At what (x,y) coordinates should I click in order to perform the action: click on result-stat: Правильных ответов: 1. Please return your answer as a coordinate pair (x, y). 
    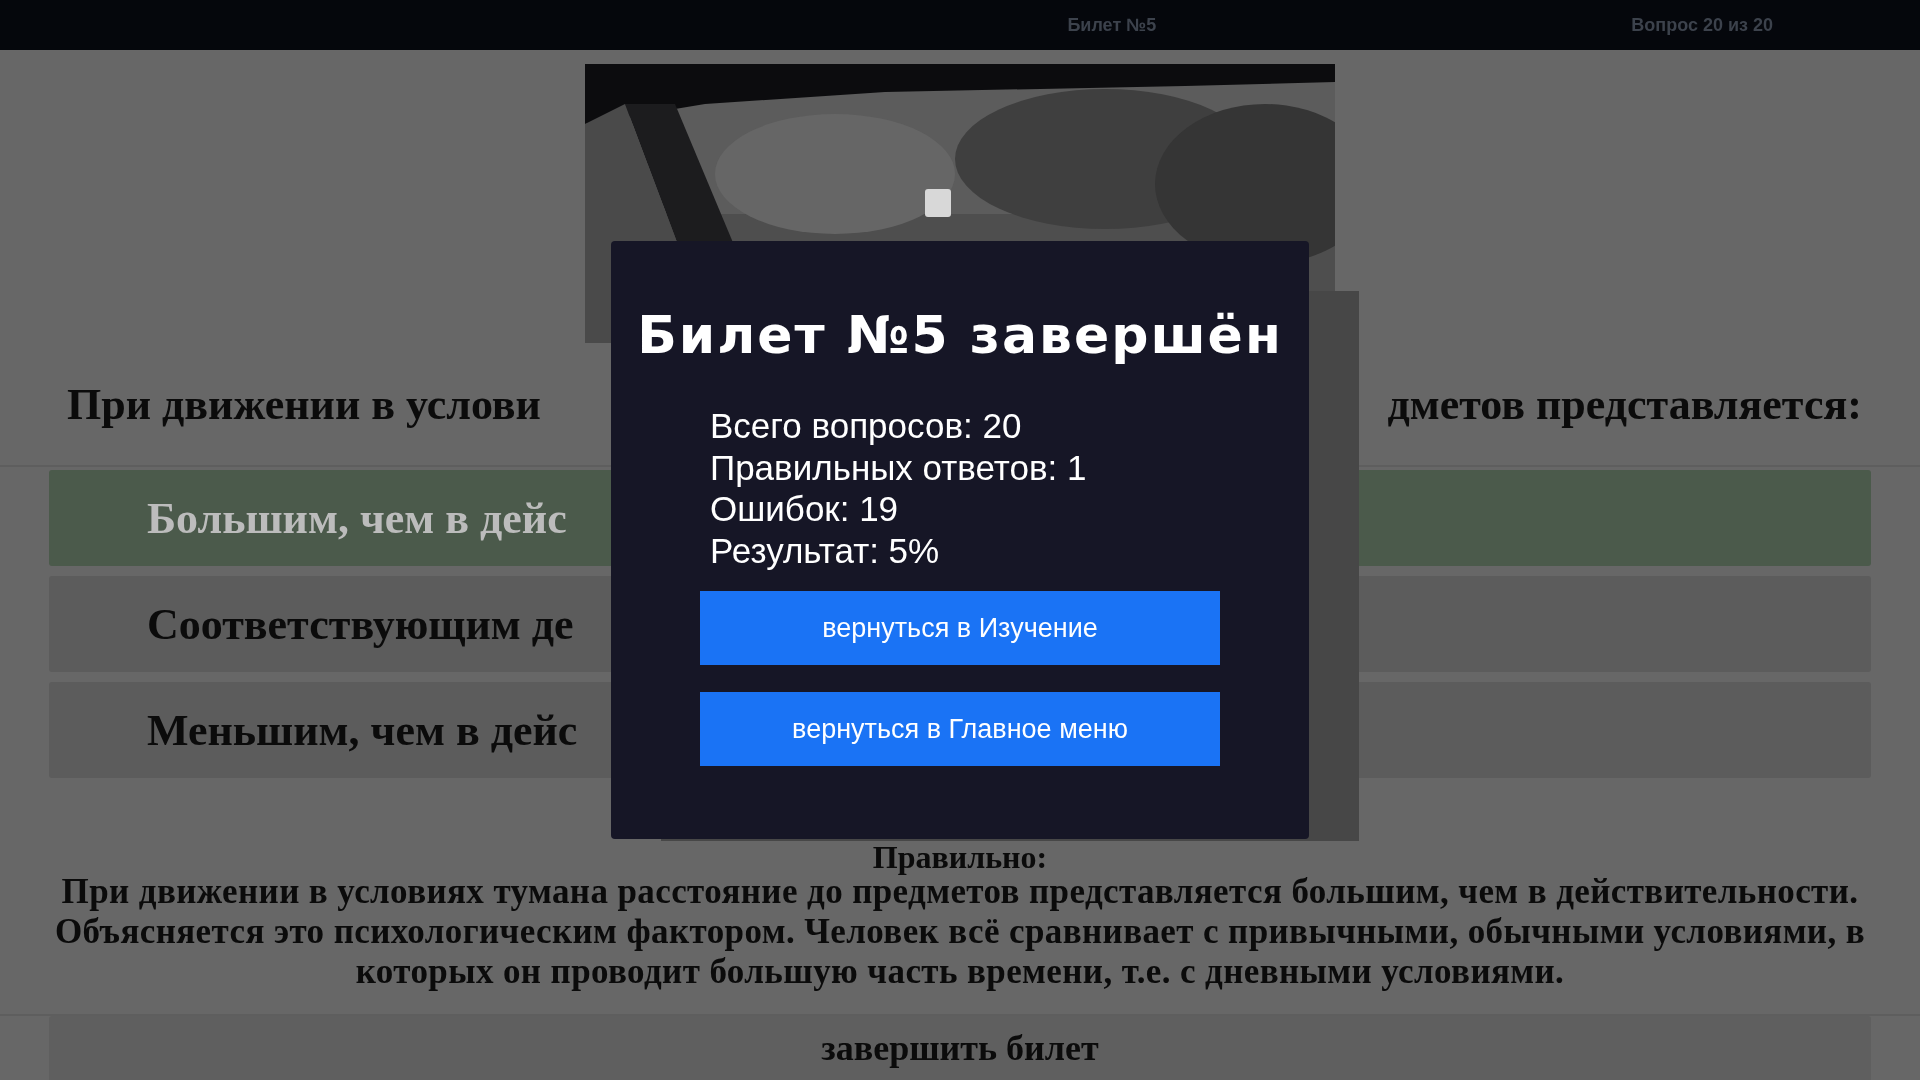
    Looking at the image, I should click on (899, 467).